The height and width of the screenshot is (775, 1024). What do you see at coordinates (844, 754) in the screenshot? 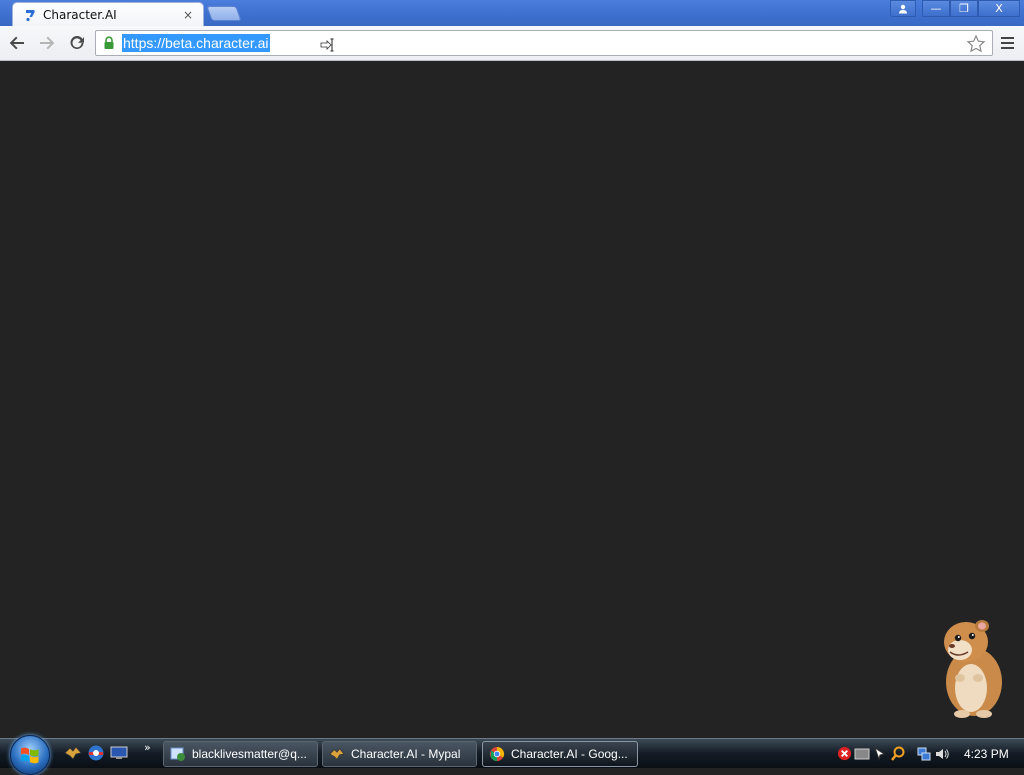
I see `security-alert-icon` at bounding box center [844, 754].